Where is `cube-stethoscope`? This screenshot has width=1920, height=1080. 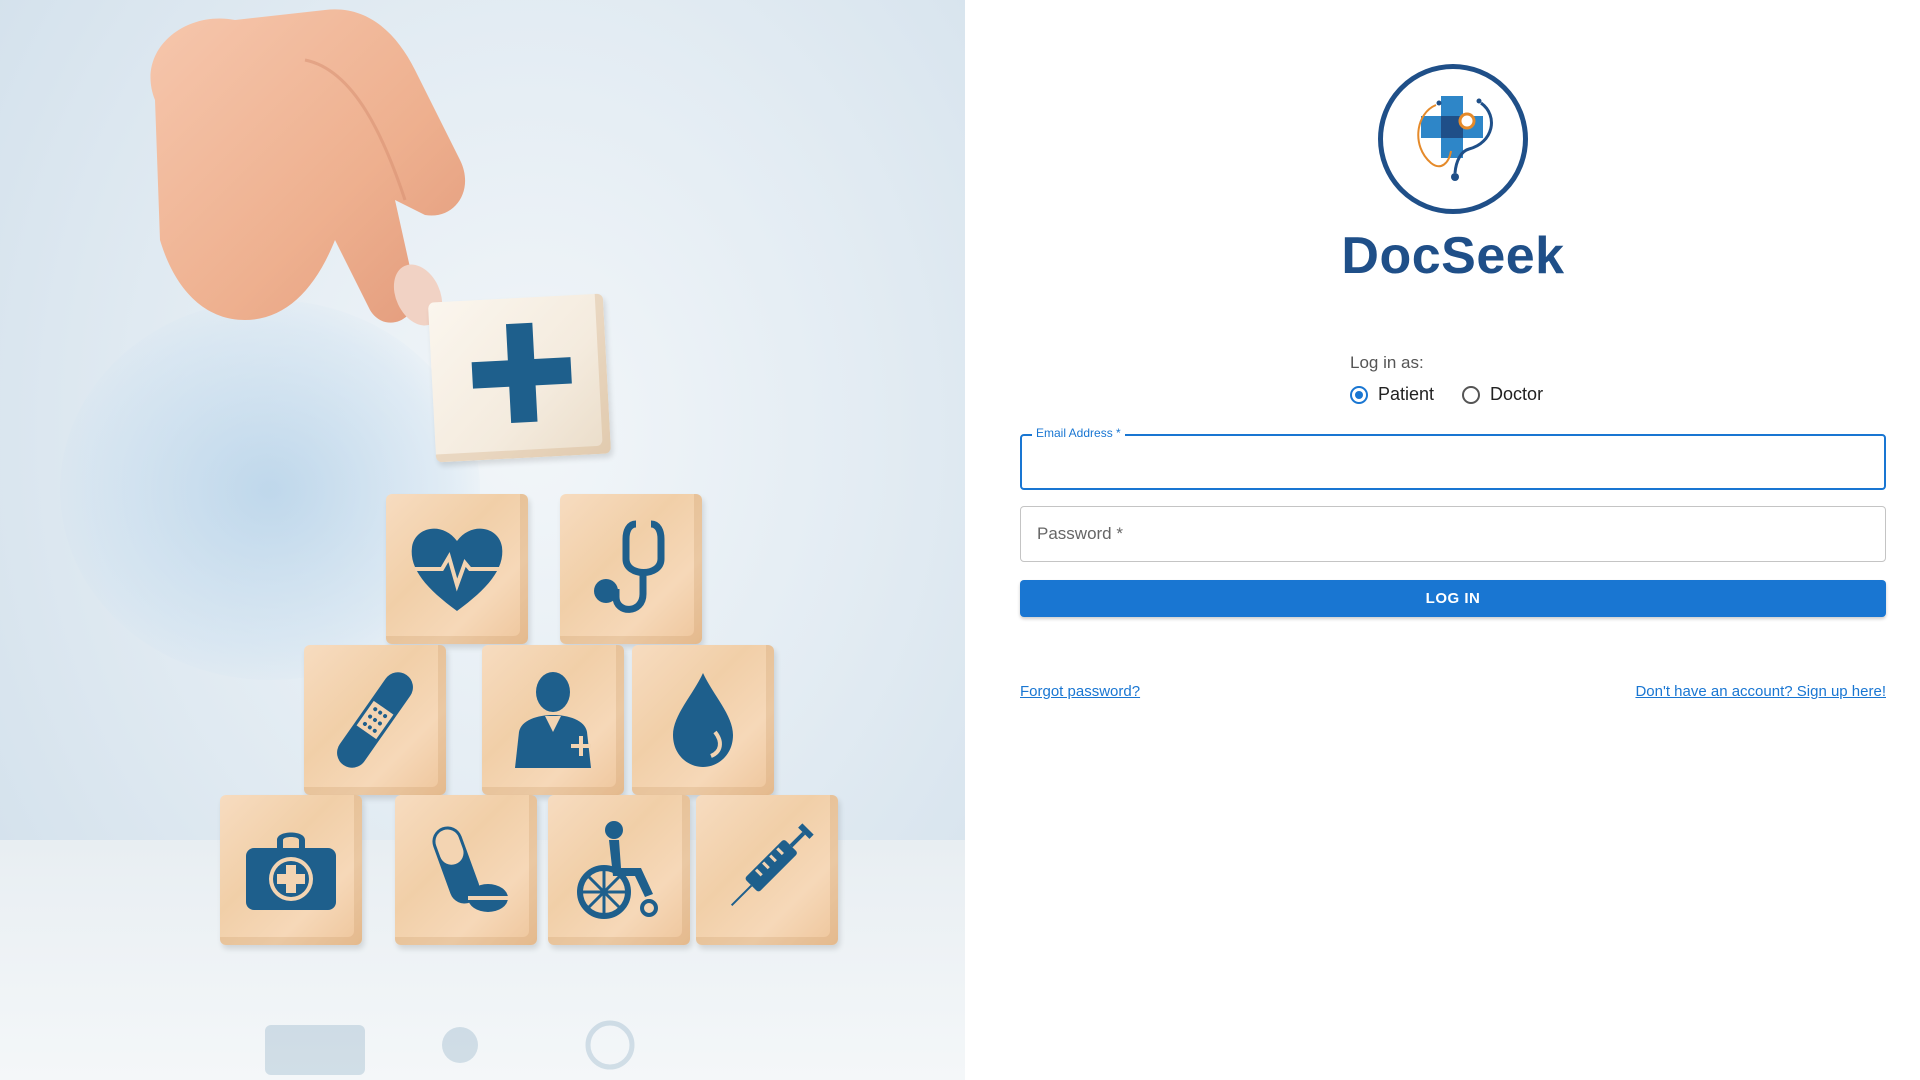 cube-stethoscope is located at coordinates (631, 569).